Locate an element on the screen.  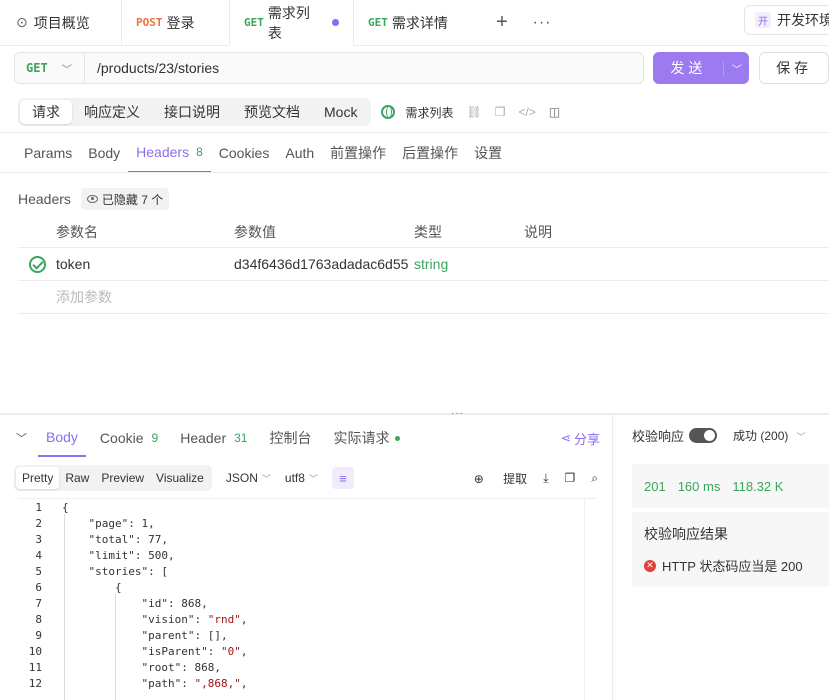
send-button: 发送 ﹀ is located at coordinates (701, 68).